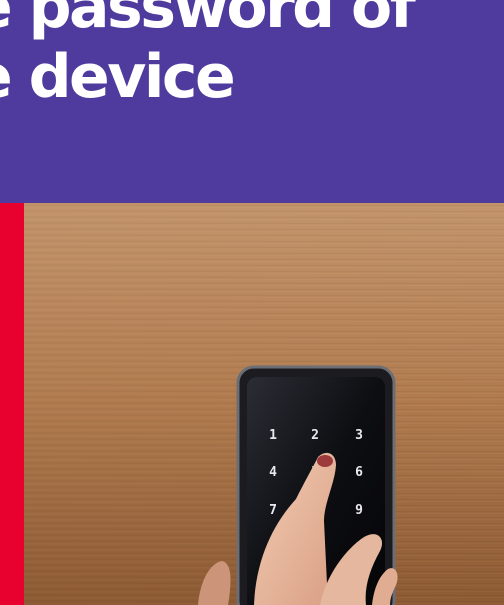 The image size is (504, 605). Describe the element at coordinates (273, 472) in the screenshot. I see `keypad-key-4: 4` at that location.